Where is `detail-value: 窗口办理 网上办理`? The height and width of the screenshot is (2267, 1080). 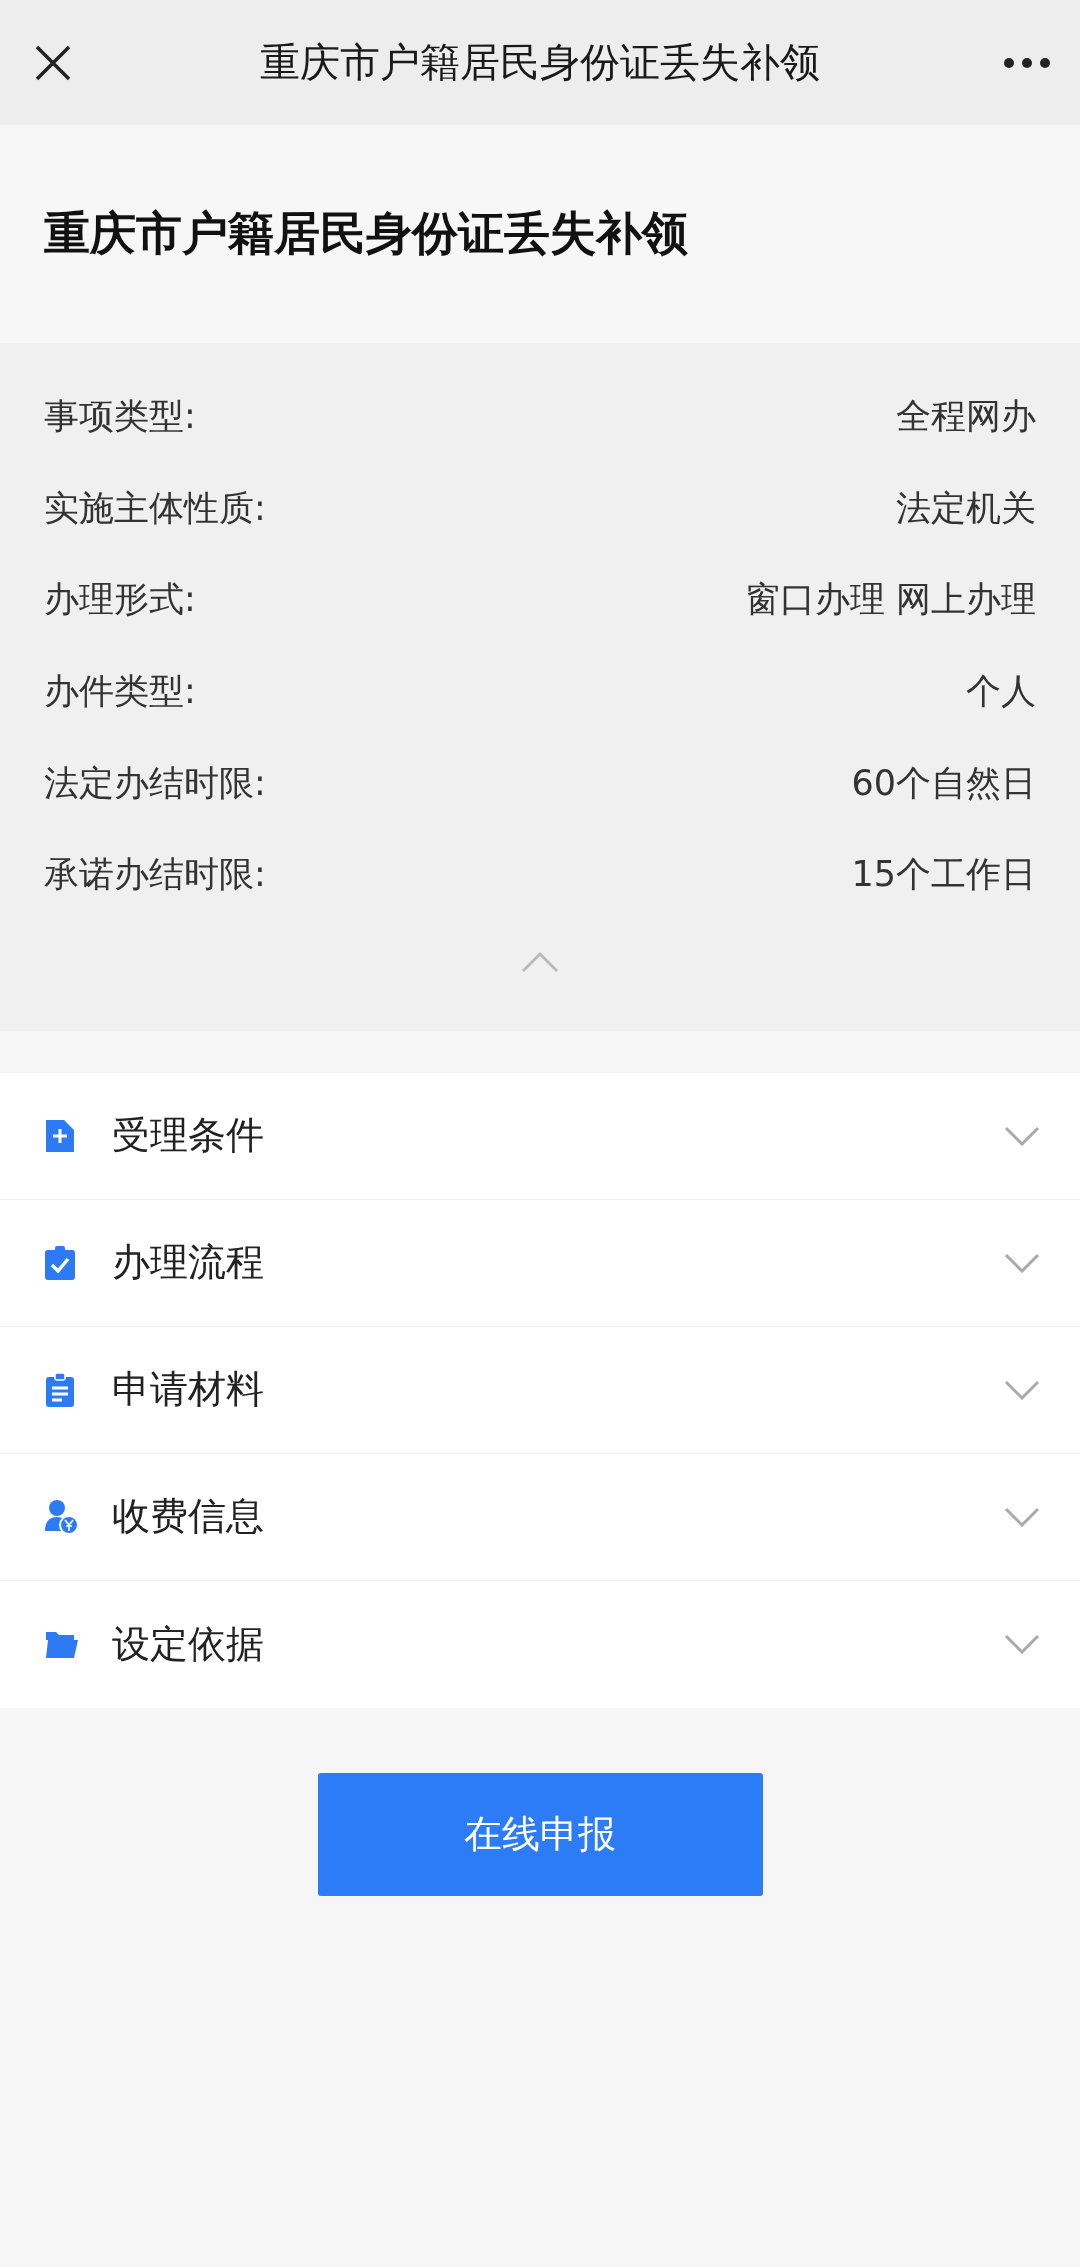 detail-value: 窗口办理 网上办理 is located at coordinates (890, 600).